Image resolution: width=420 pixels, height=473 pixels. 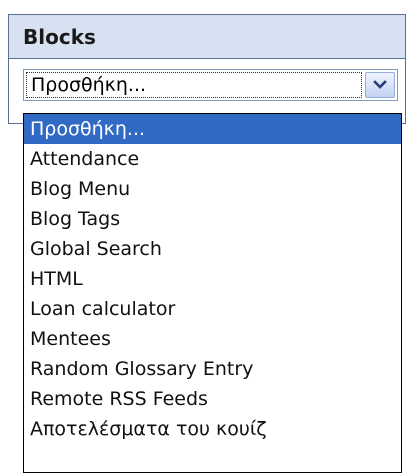 I want to click on option-attendance: Attendance, so click(x=212, y=159).